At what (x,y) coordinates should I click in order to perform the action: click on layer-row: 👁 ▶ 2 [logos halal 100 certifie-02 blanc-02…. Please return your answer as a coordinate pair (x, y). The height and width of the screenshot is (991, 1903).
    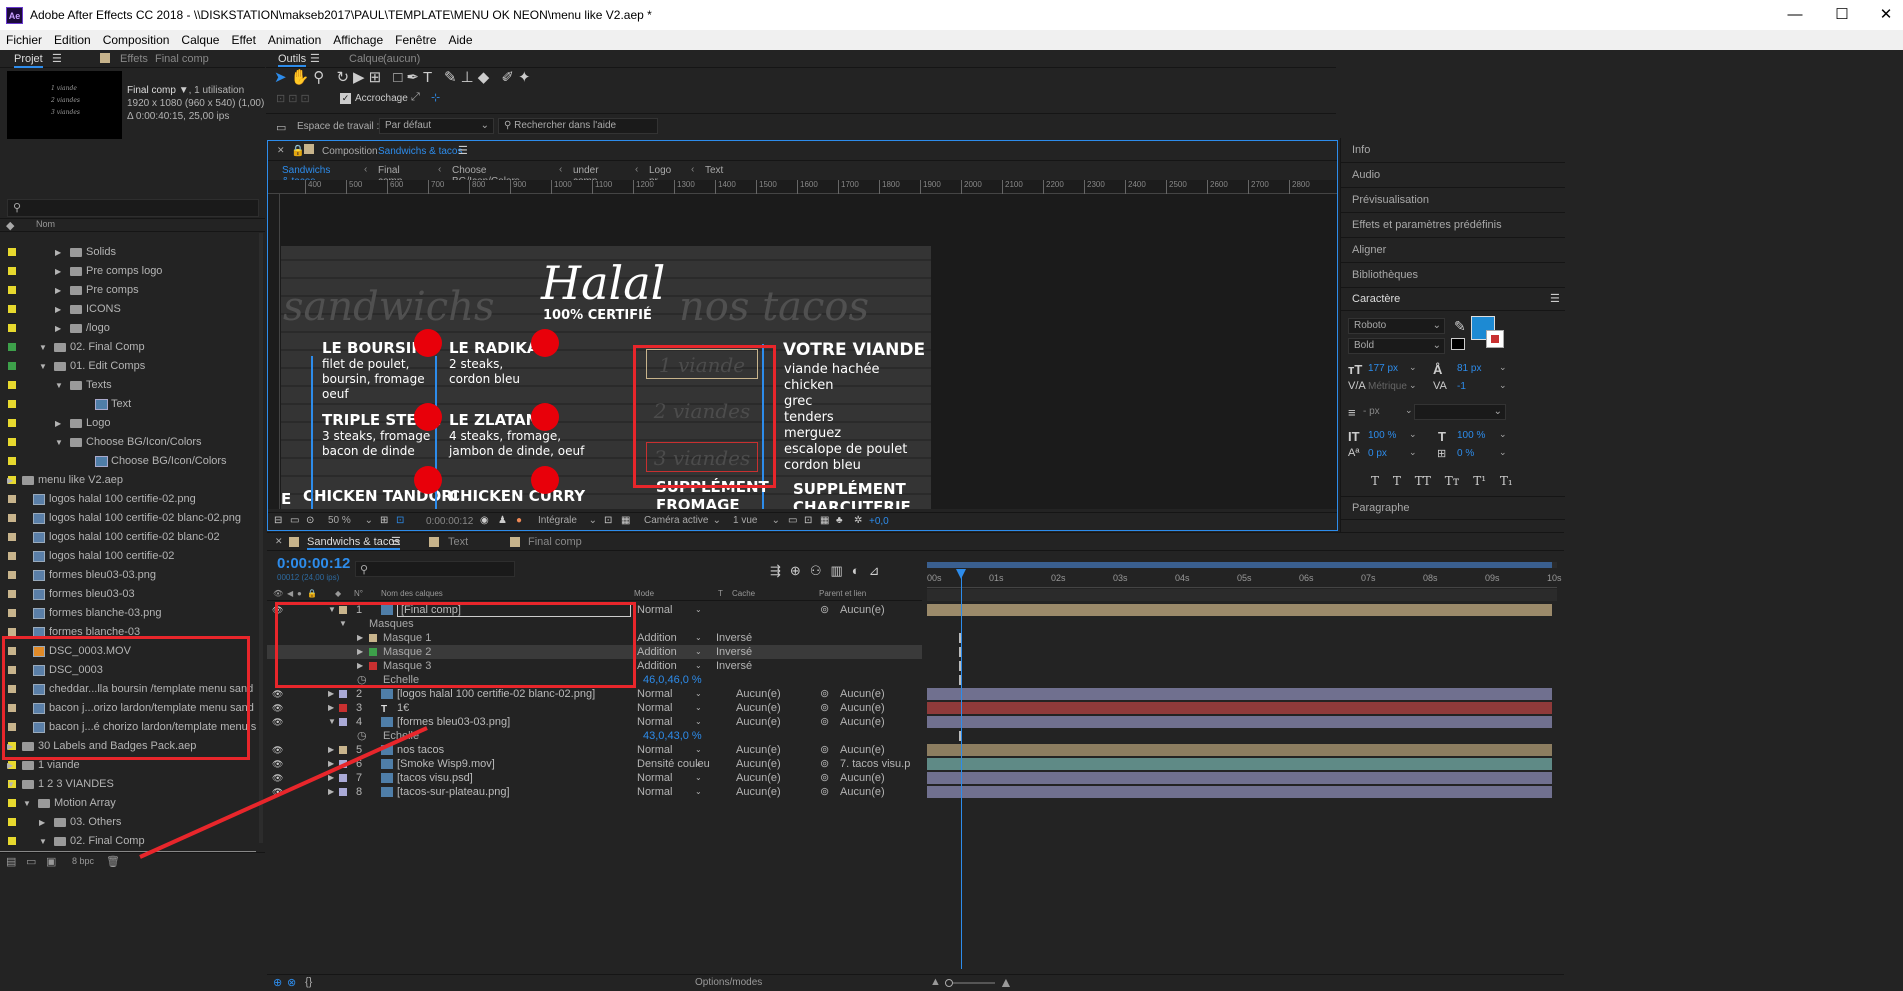
    Looking at the image, I should click on (594, 694).